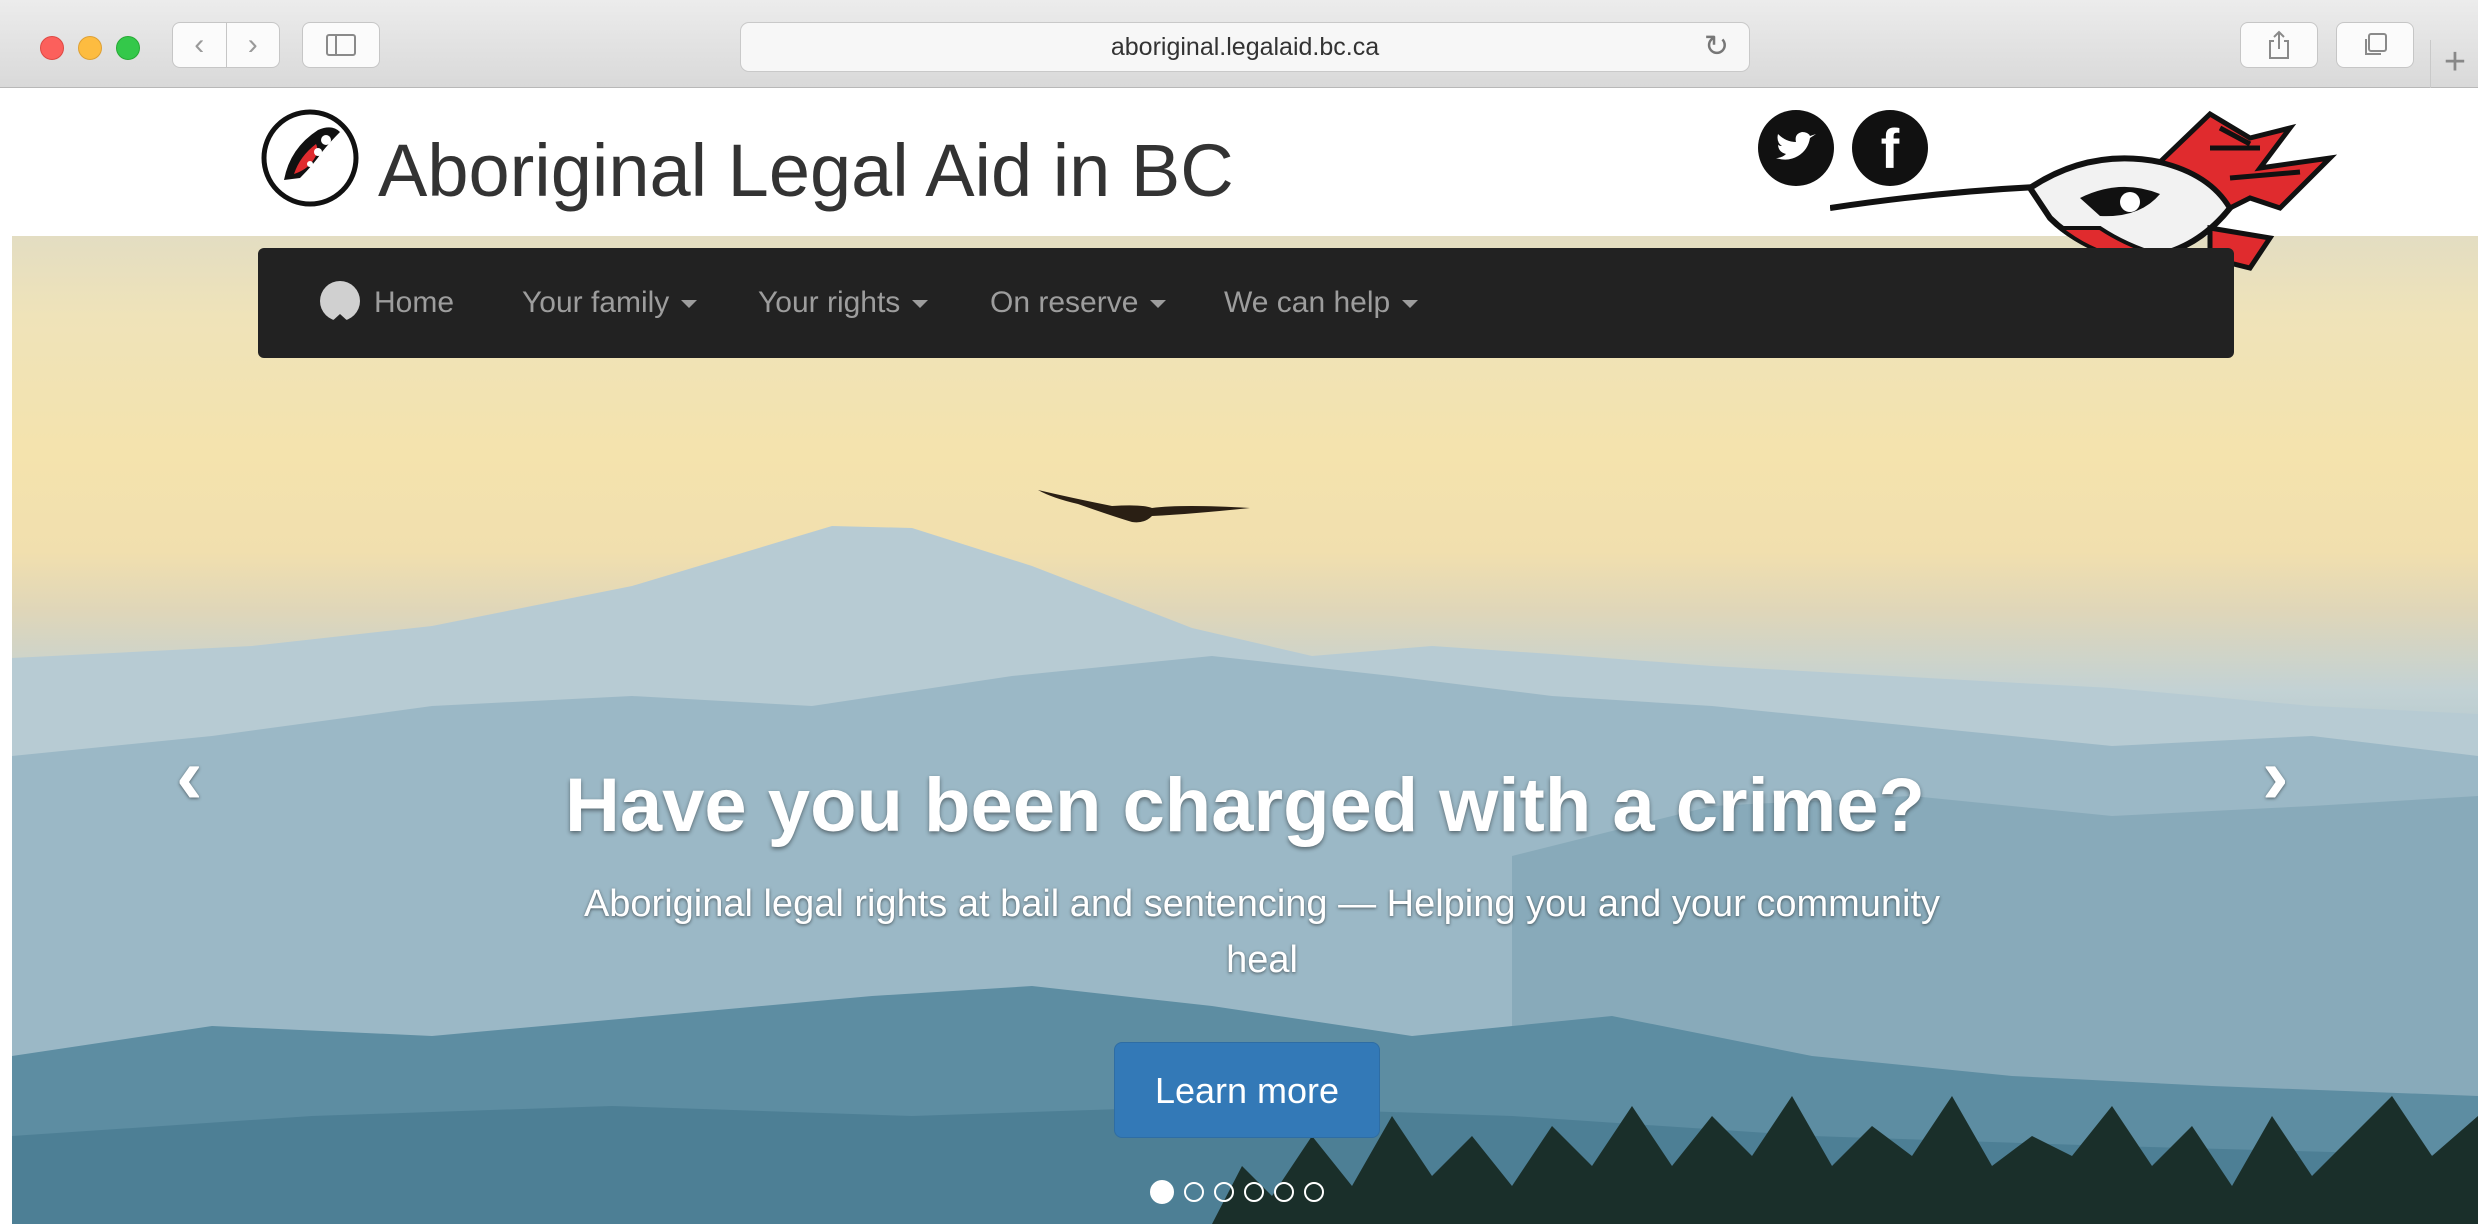  What do you see at coordinates (596, 302) in the screenshot?
I see `nav-your-family-label: Your family` at bounding box center [596, 302].